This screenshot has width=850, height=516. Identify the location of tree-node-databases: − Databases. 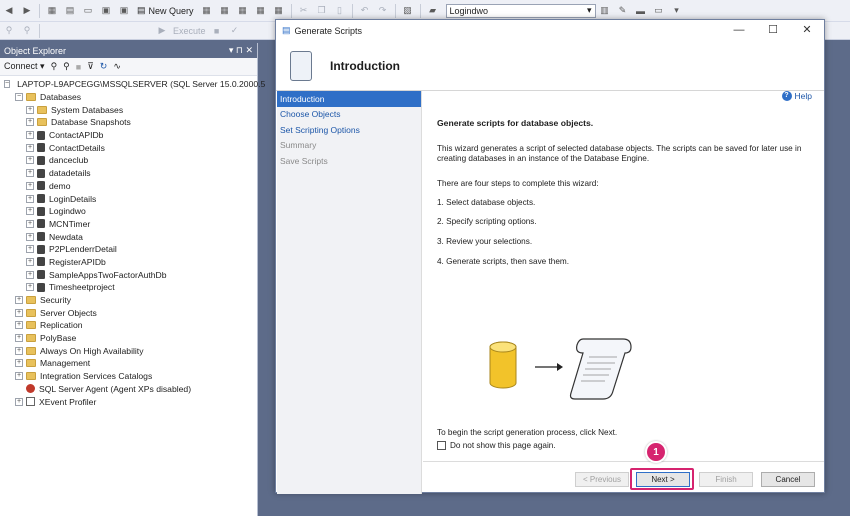
(128, 97).